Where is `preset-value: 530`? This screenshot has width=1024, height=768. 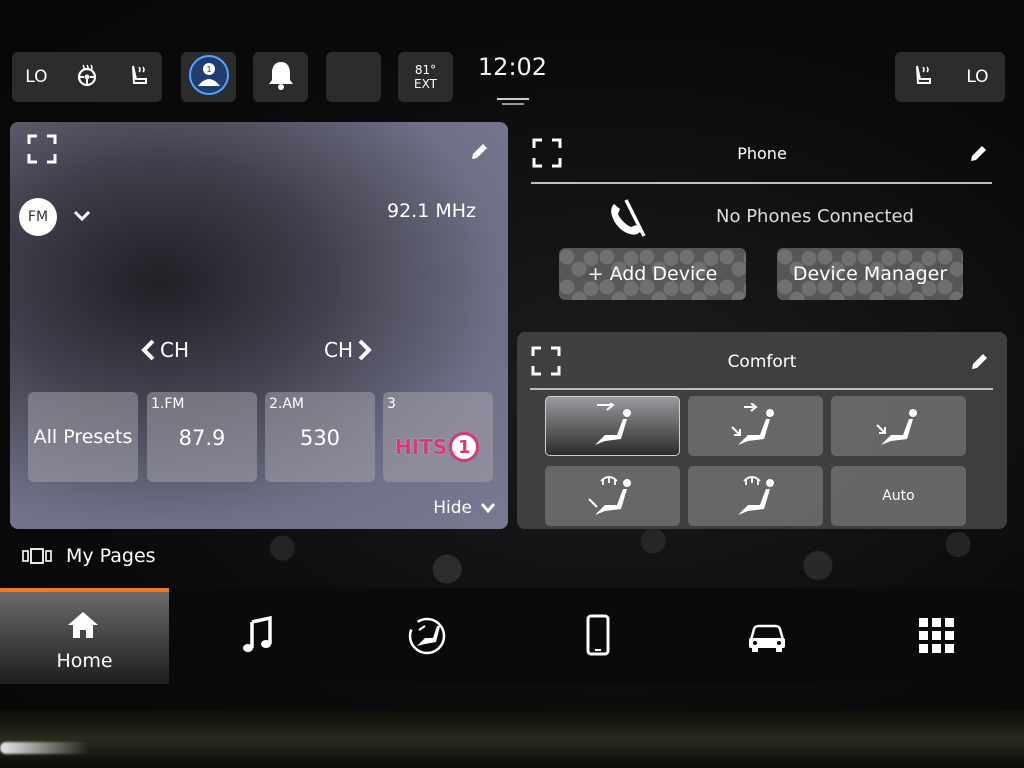 preset-value: 530 is located at coordinates (320, 438).